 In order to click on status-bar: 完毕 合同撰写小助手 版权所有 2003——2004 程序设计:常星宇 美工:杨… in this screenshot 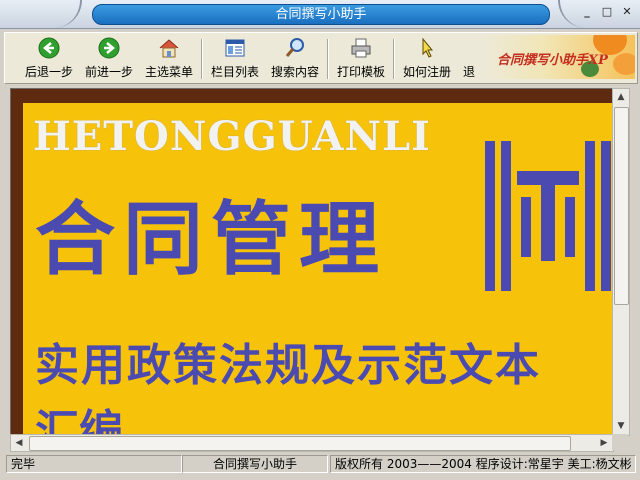, I will do `click(320, 464)`.